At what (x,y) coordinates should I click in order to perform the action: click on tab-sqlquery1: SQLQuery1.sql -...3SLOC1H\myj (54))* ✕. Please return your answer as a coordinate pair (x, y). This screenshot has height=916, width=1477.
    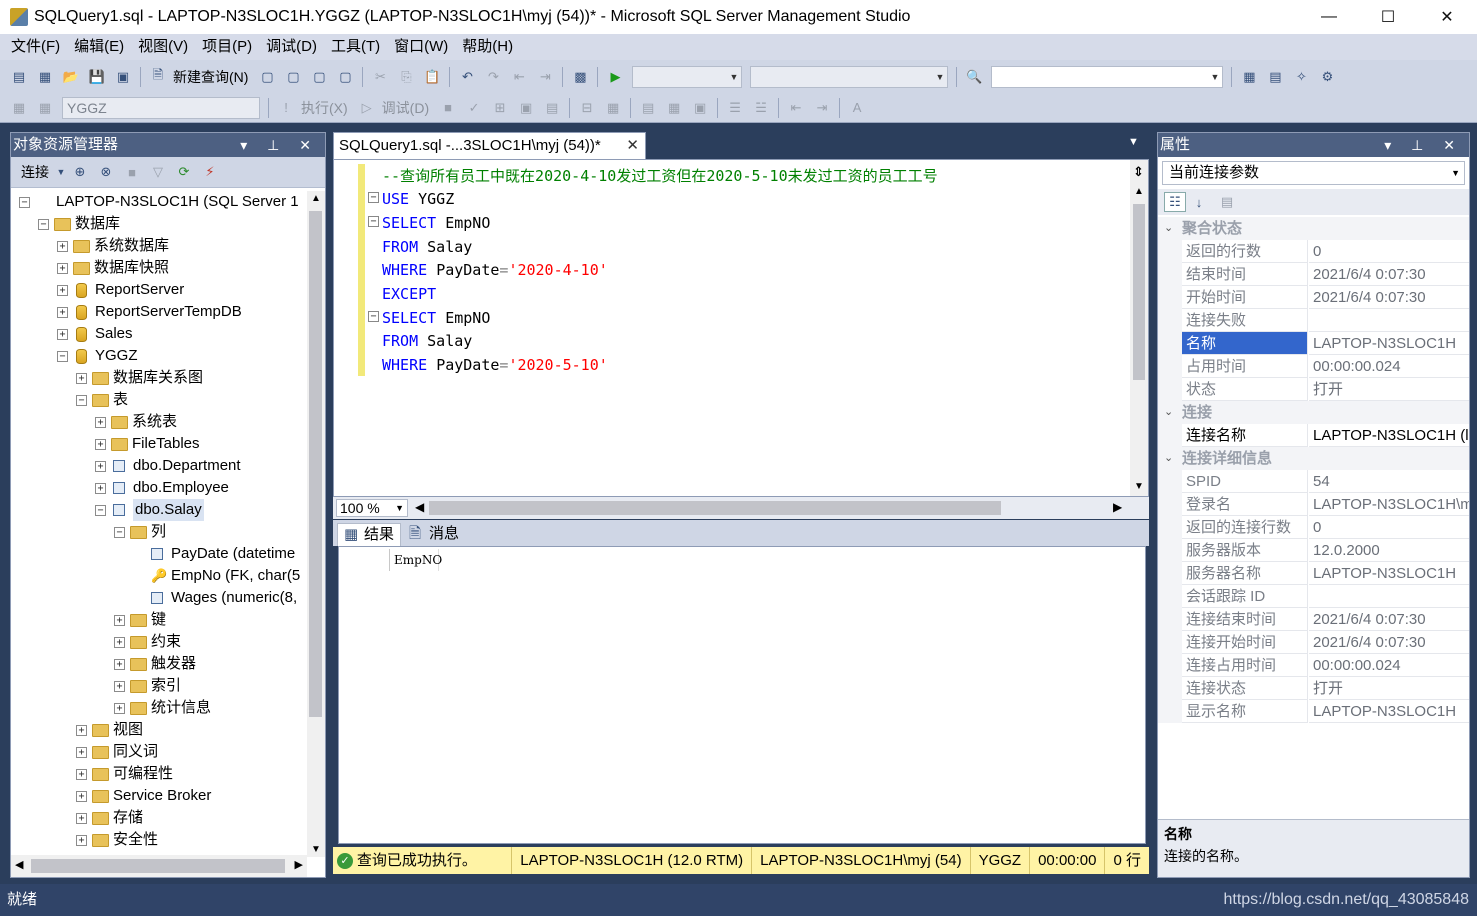
    Looking at the image, I should click on (489, 145).